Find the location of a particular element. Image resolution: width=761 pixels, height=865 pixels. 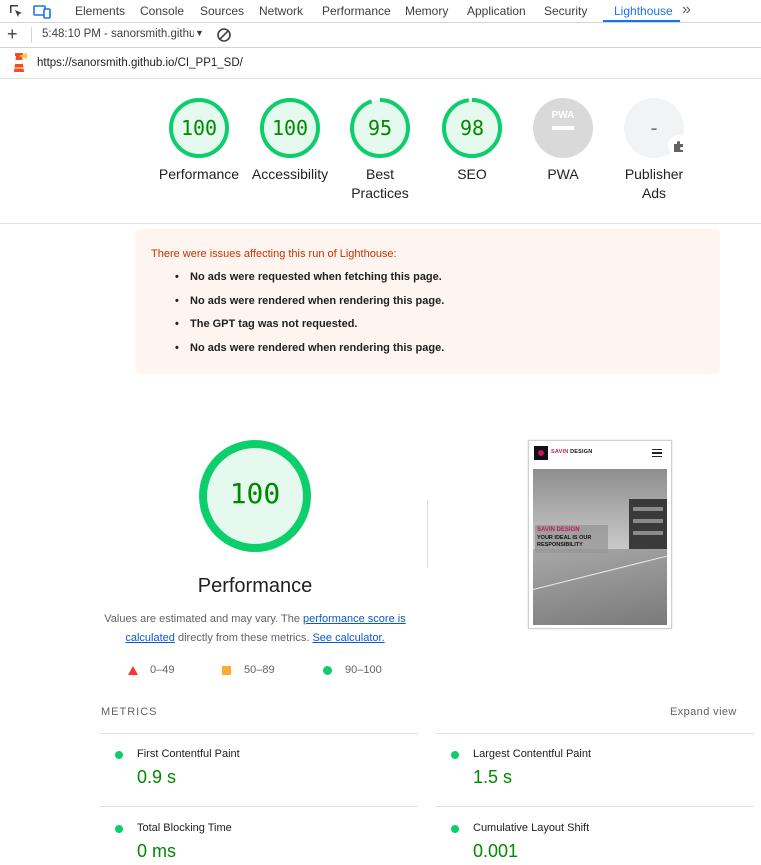

performance-title: Performance is located at coordinates (255, 586).